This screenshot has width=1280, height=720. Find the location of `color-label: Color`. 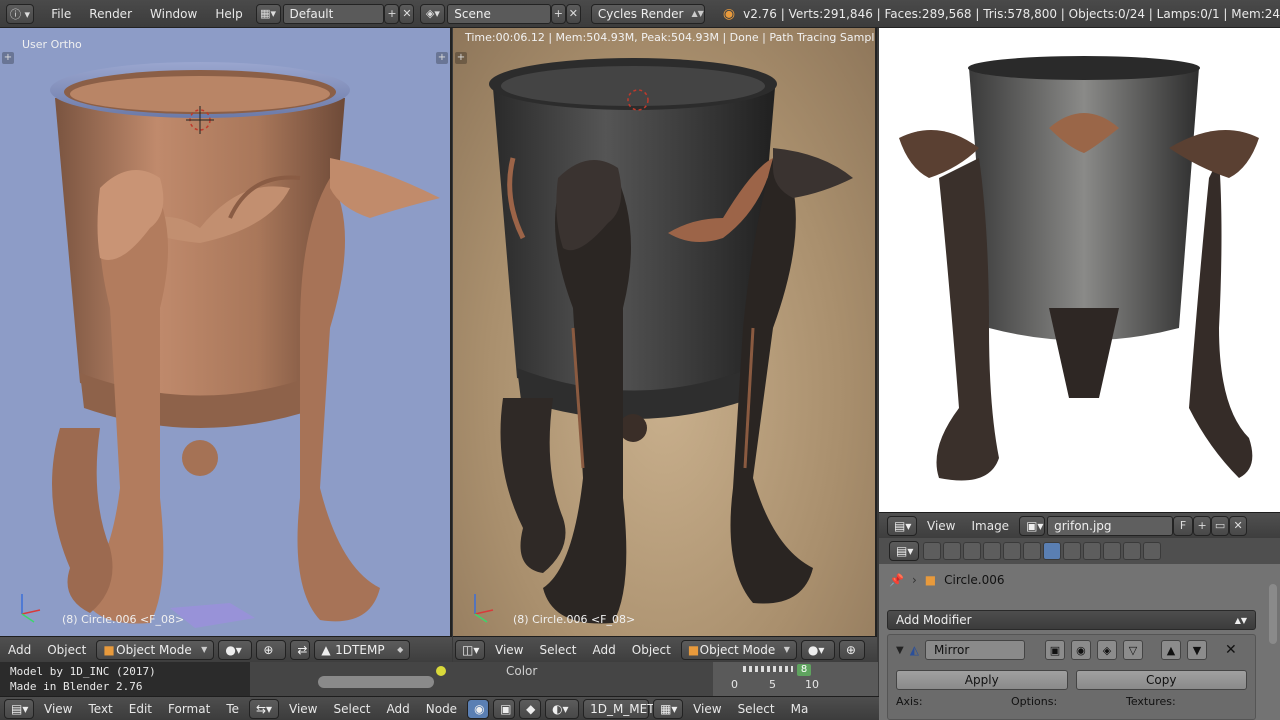

color-label: Color is located at coordinates (522, 671).